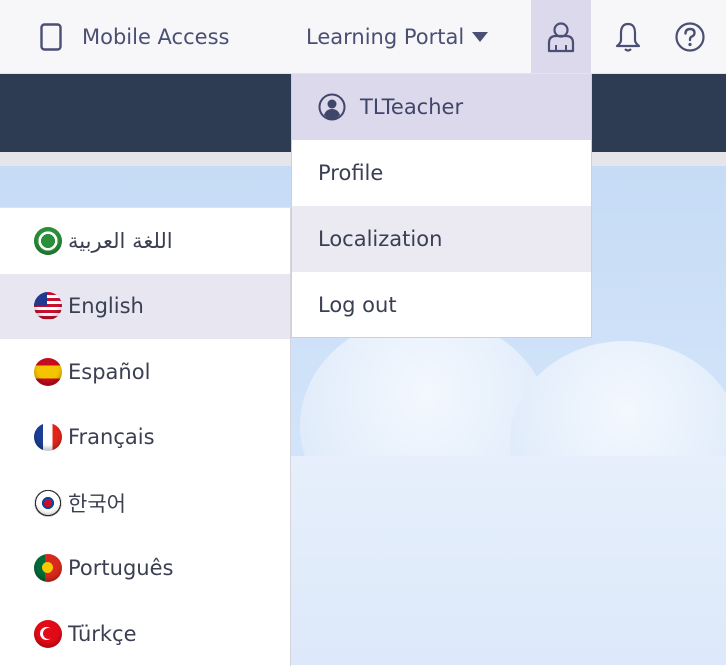 This screenshot has width=726, height=667. I want to click on korea-flag-icon, so click(48, 502).